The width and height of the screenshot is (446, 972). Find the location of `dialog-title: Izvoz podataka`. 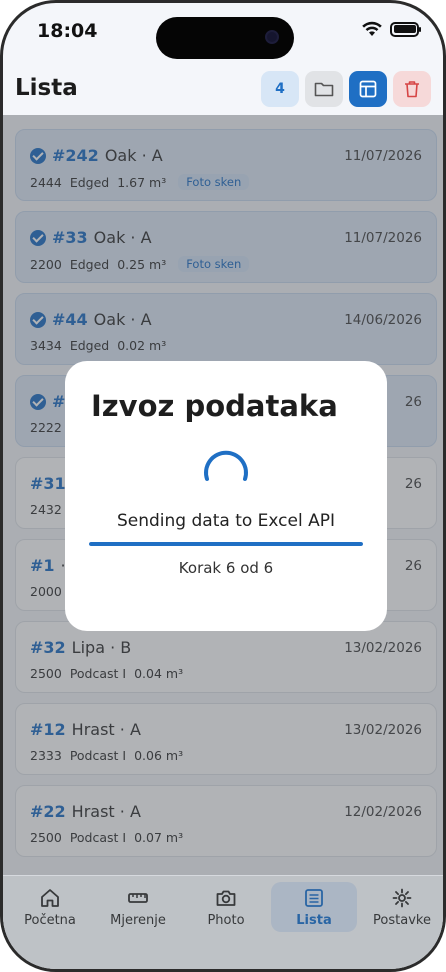

dialog-title: Izvoz podataka is located at coordinates (214, 406).